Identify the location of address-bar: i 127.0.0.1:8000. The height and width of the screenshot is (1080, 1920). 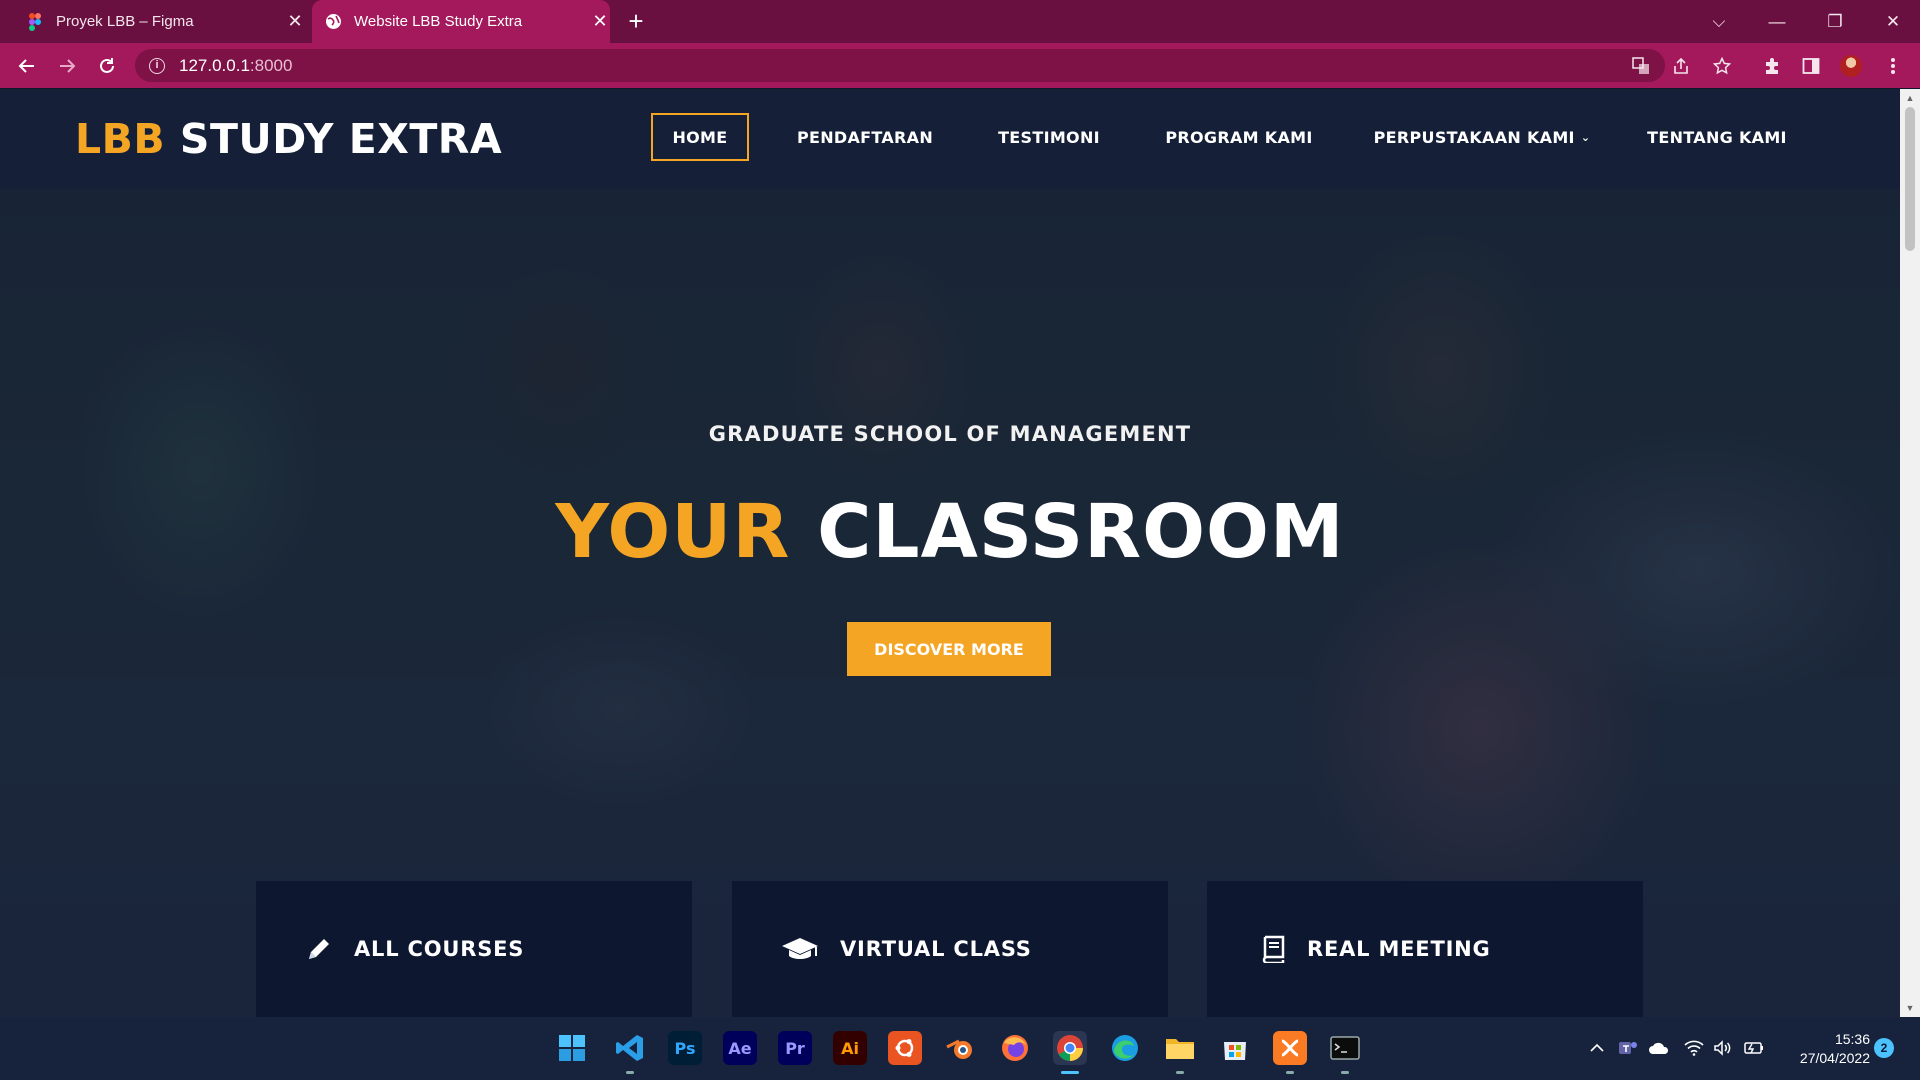
(900, 65).